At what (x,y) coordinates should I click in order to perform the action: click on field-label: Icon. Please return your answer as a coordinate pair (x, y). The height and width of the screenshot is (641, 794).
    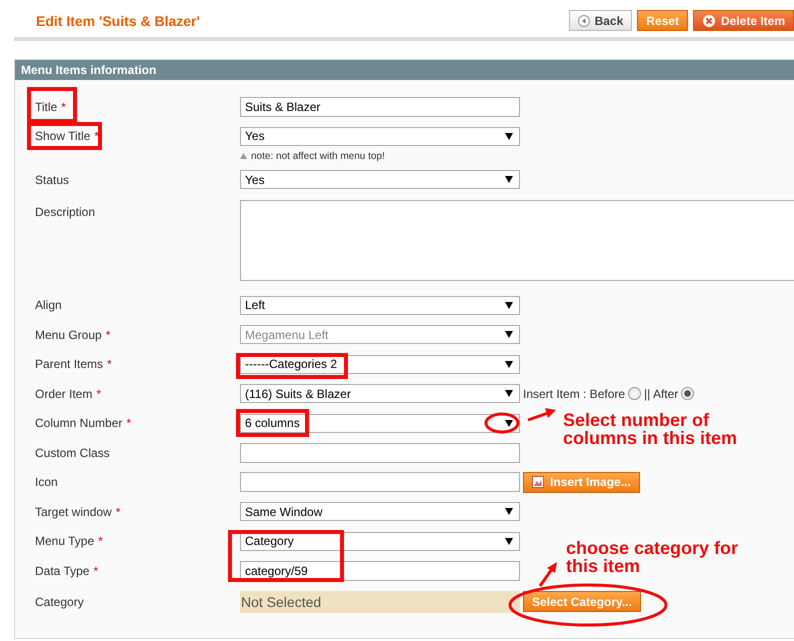
    Looking at the image, I should click on (47, 482).